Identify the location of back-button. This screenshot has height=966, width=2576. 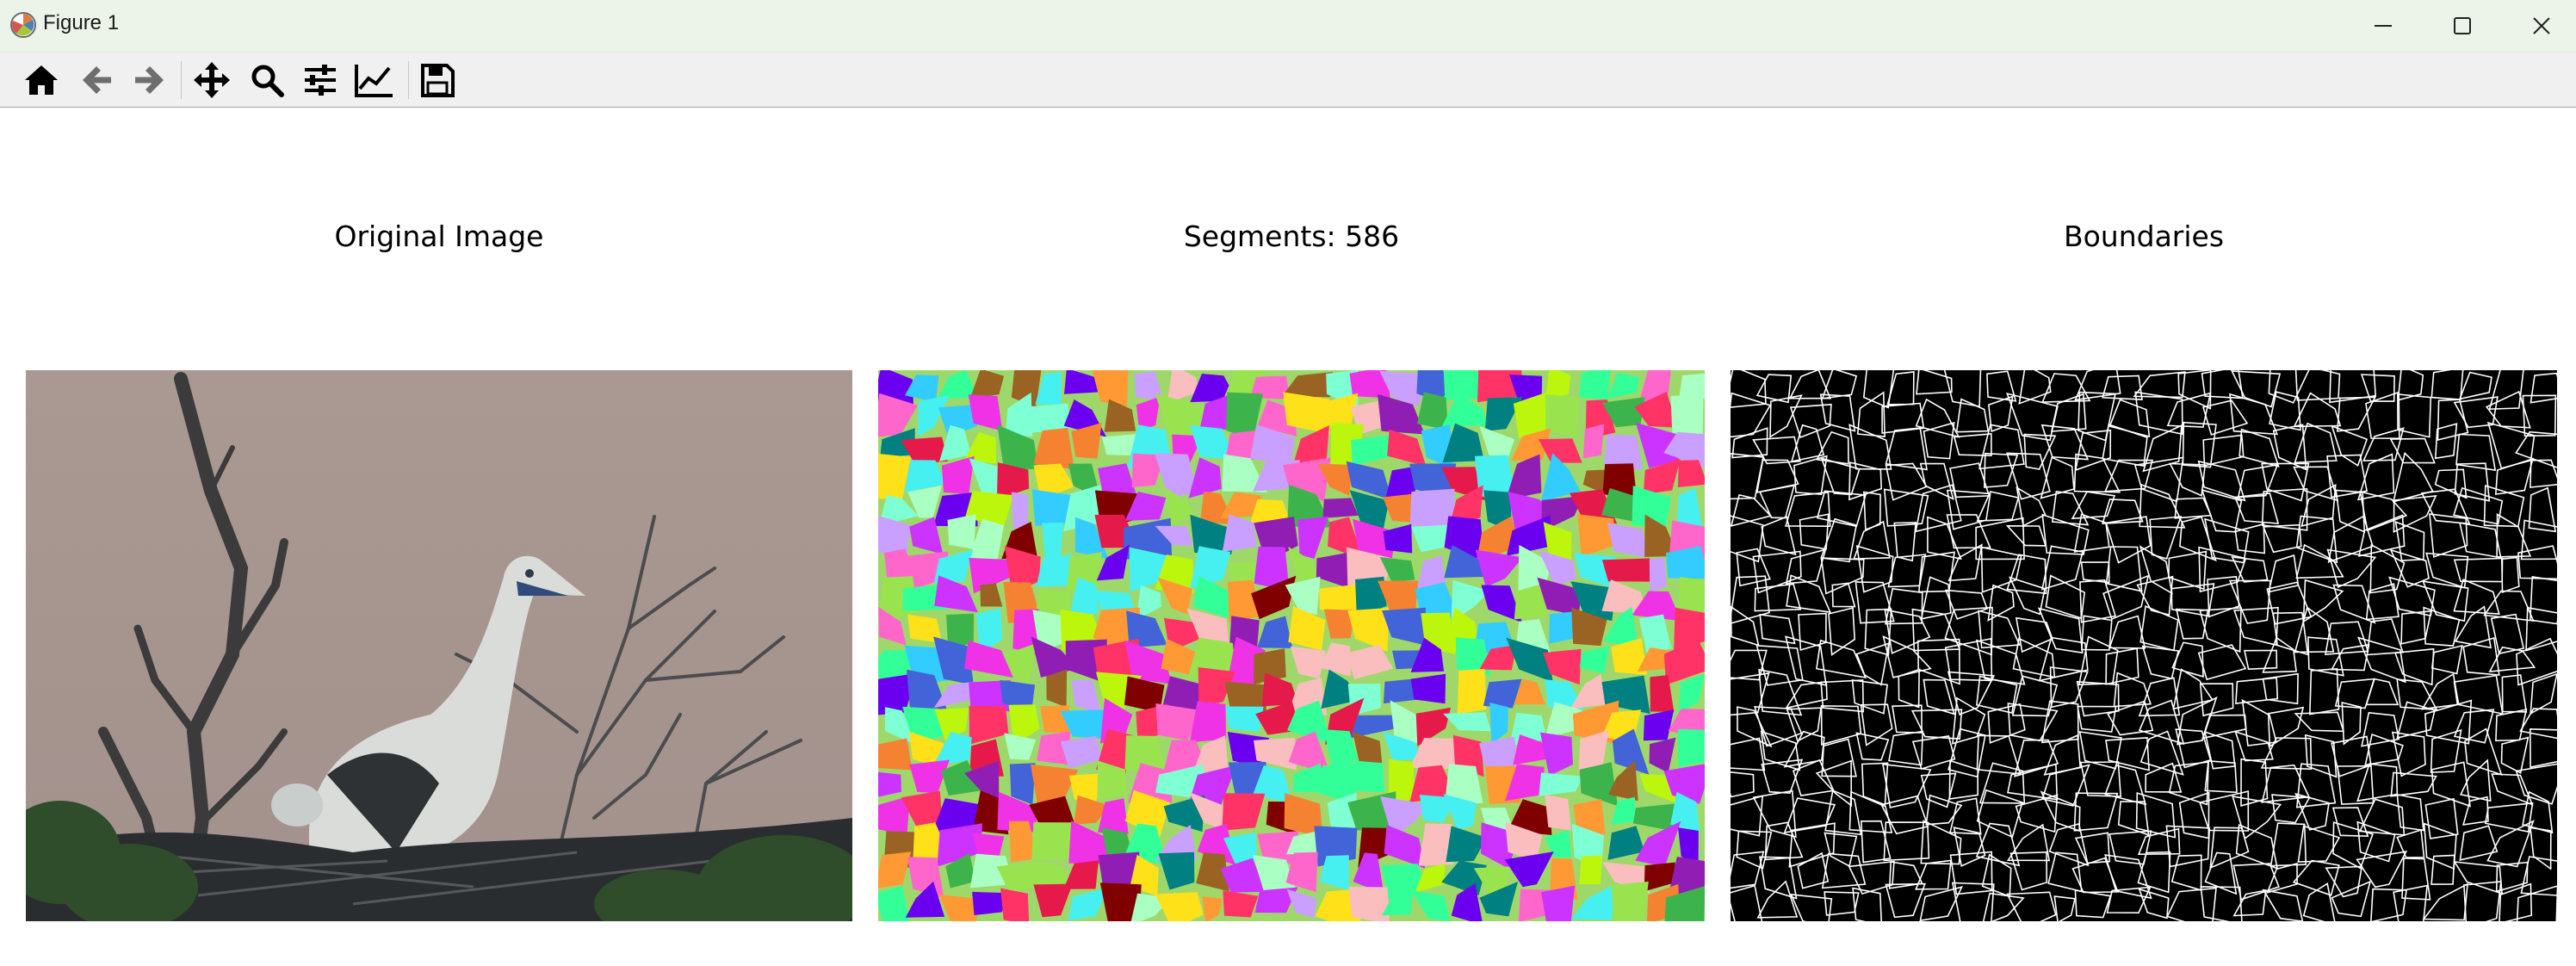
(96, 80).